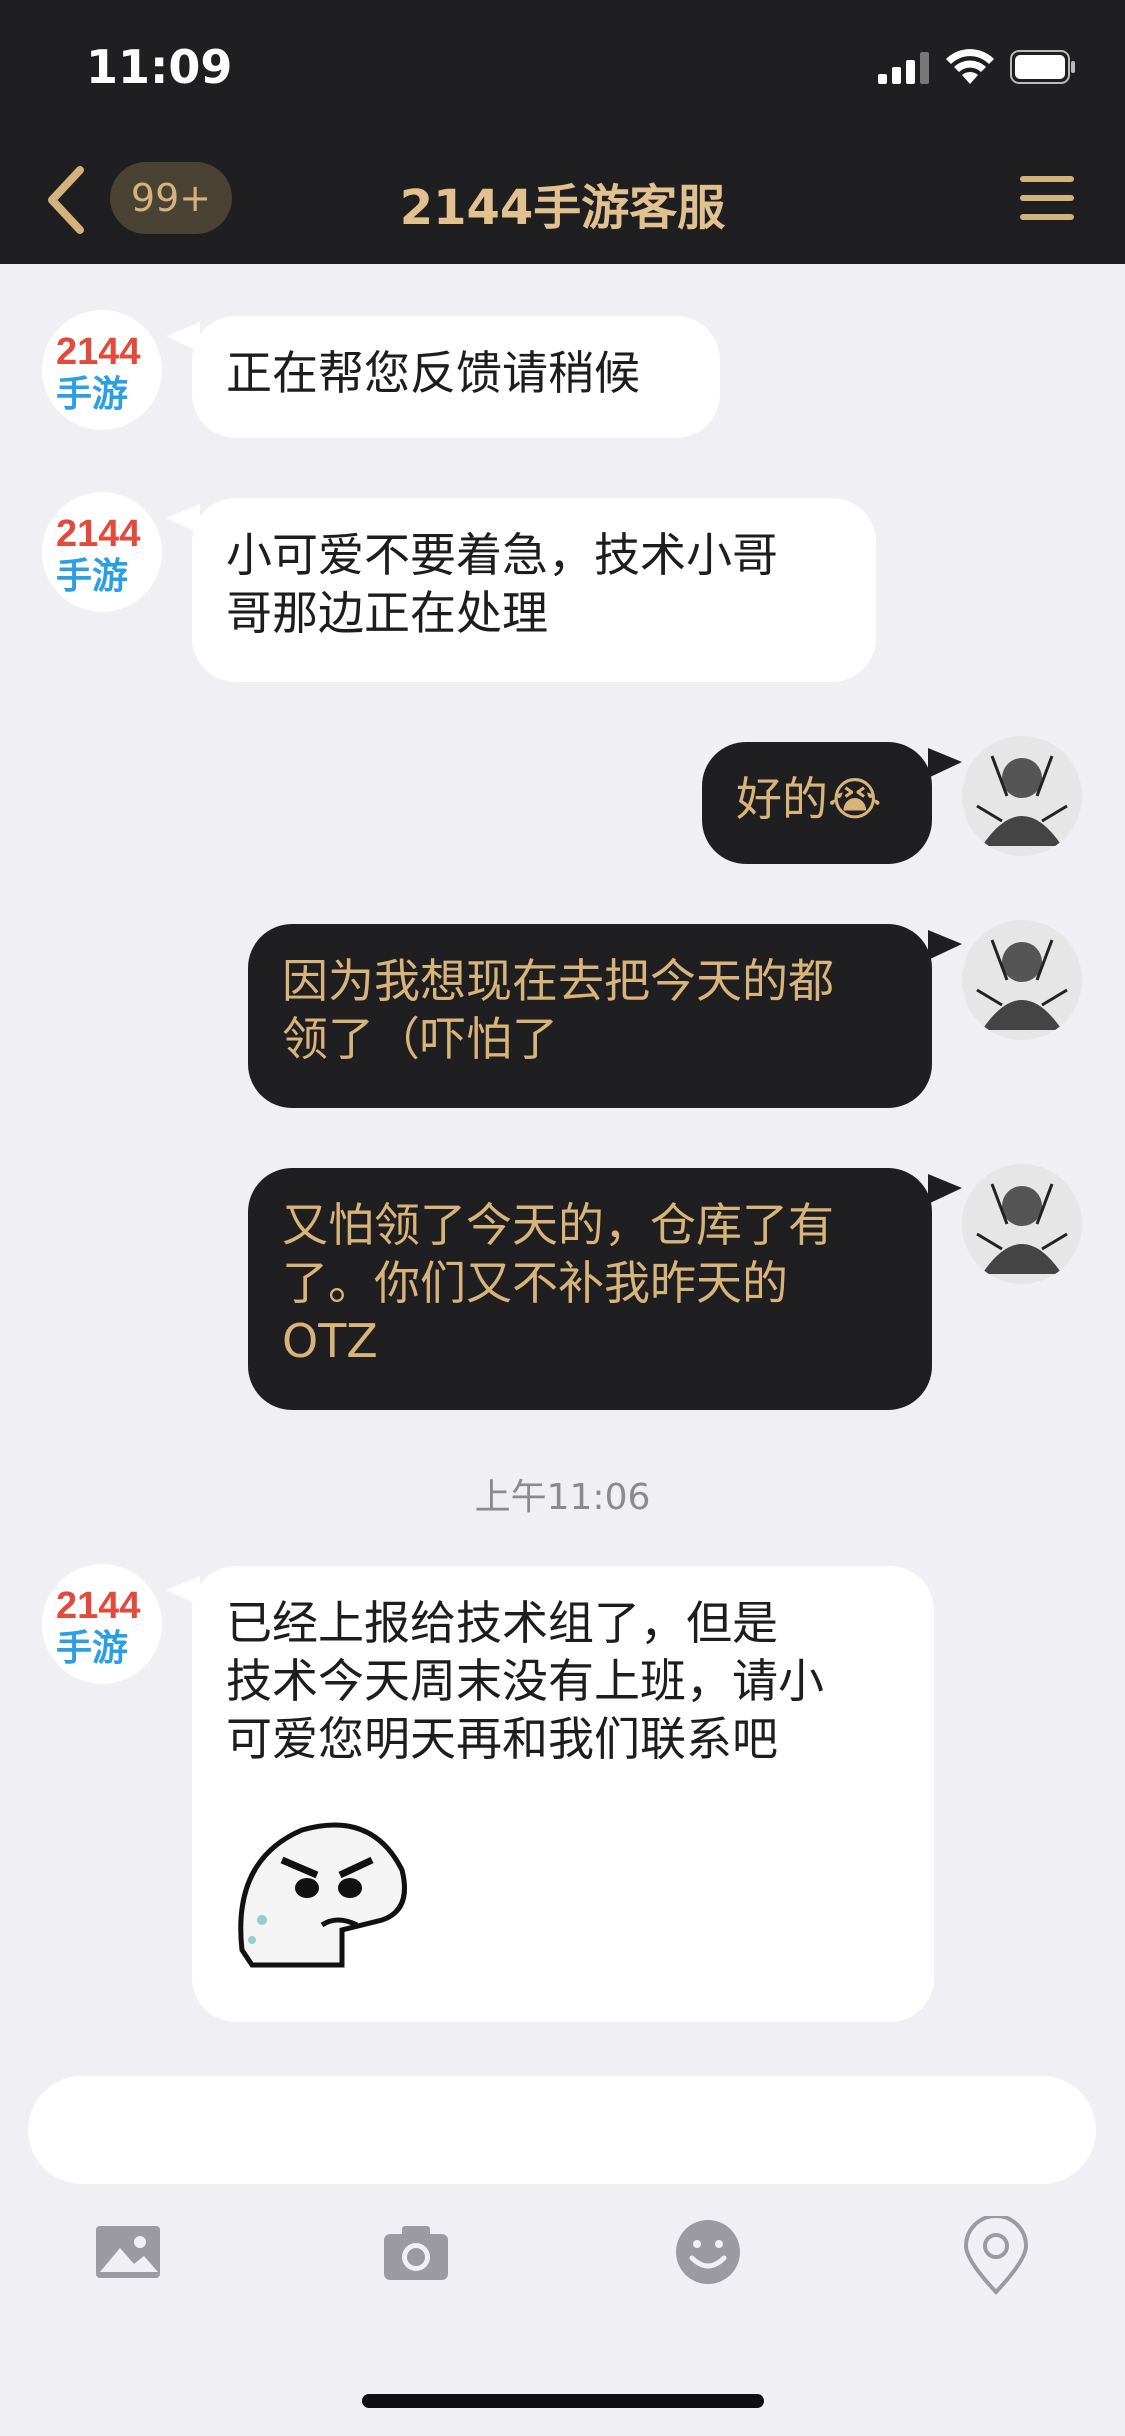 The width and height of the screenshot is (1125, 2436). What do you see at coordinates (558, 981) in the screenshot?
I see `message-line: 因为我想现在去把今天的都` at bounding box center [558, 981].